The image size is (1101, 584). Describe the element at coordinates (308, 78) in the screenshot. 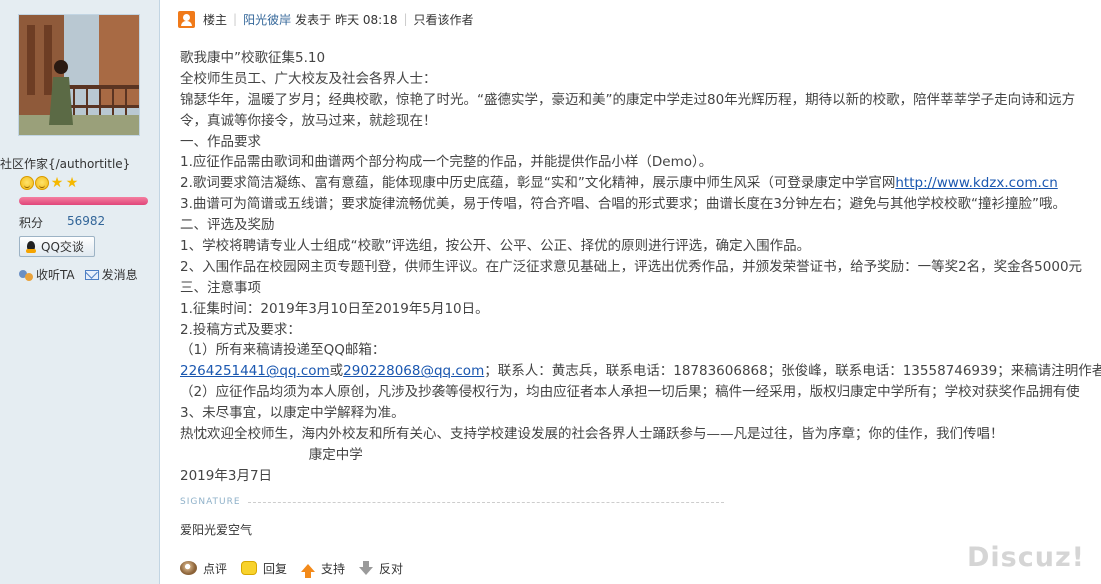

I see `content-line: 全校师生员工、广大校友及社会各界人士：` at that location.